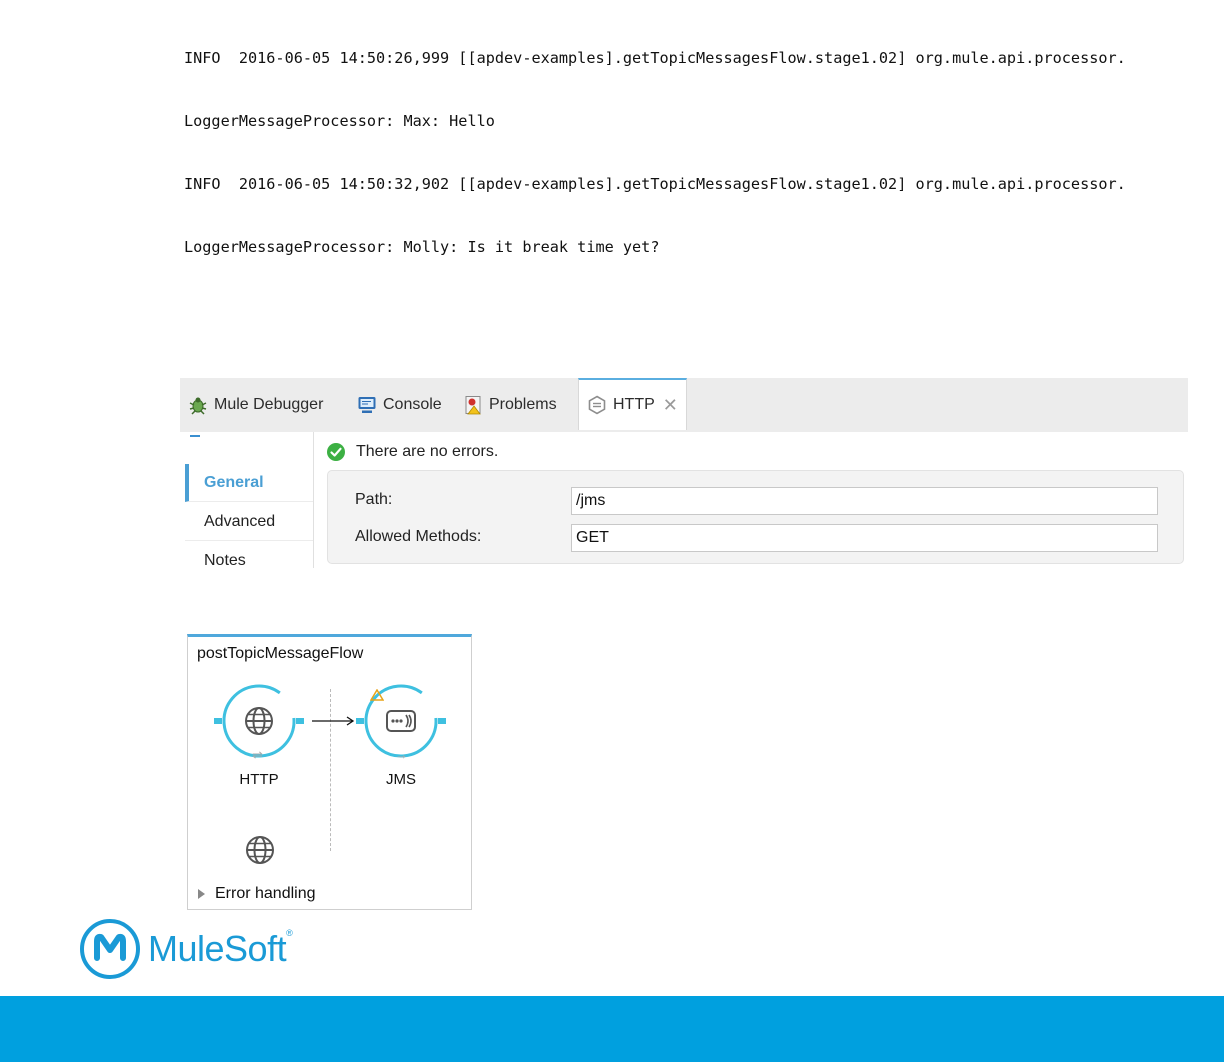 Image resolution: width=1224 pixels, height=1062 pixels. I want to click on close-icon: ✕, so click(670, 405).